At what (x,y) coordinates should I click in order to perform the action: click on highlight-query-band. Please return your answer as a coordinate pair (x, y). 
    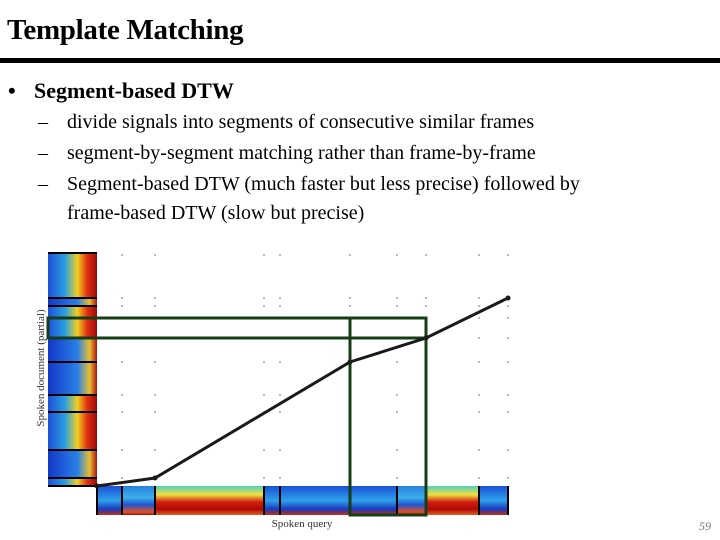
    Looking at the image, I should click on (388, 416).